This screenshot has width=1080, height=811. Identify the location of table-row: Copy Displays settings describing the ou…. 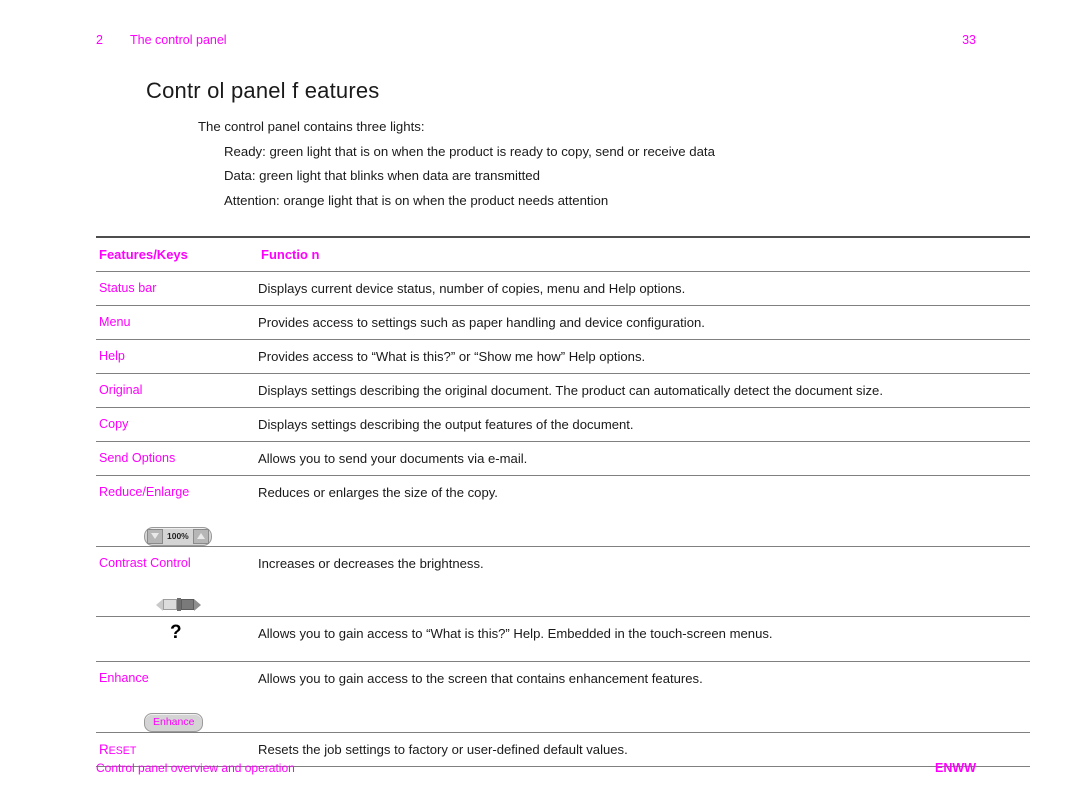
(563, 425).